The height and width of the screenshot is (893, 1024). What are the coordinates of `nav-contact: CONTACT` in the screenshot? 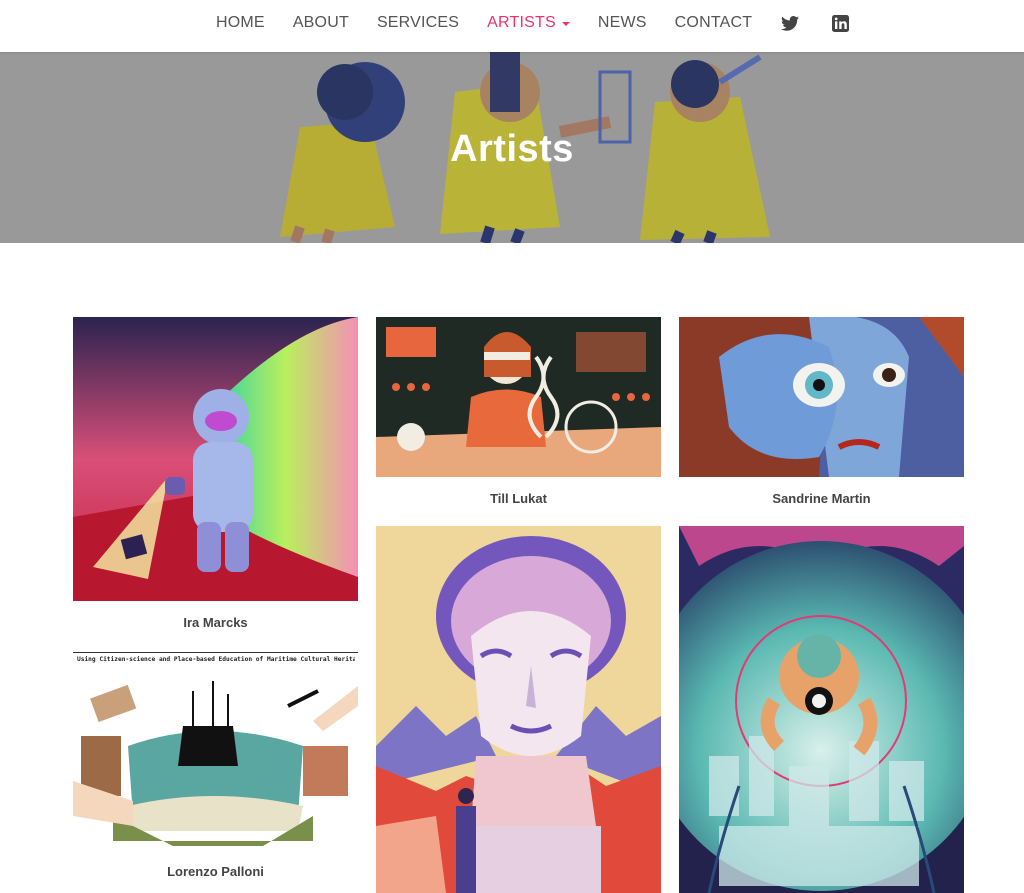 It's located at (714, 23).